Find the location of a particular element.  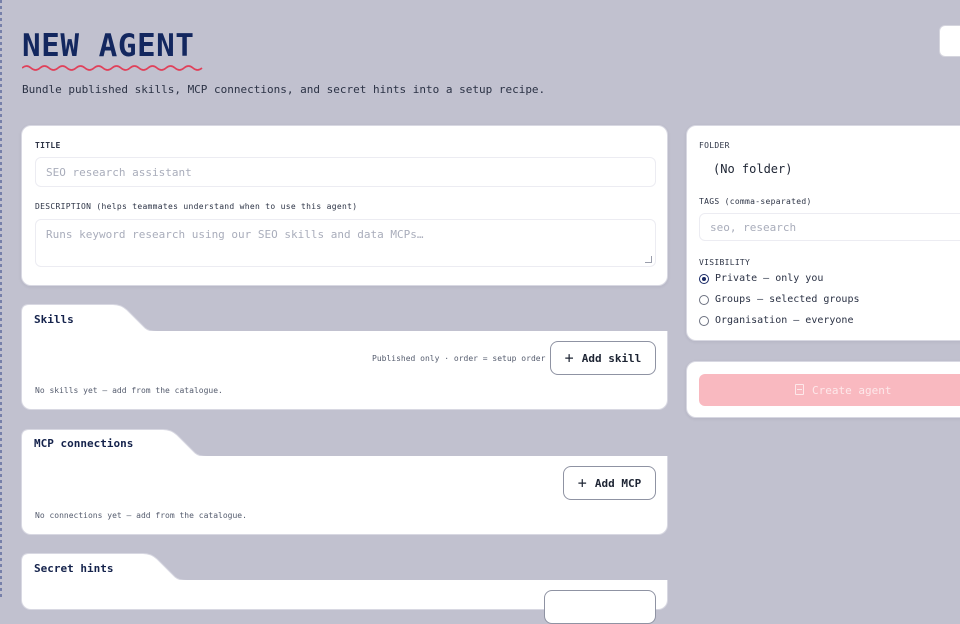

add-mcp-button: + Add MCP is located at coordinates (609, 483).